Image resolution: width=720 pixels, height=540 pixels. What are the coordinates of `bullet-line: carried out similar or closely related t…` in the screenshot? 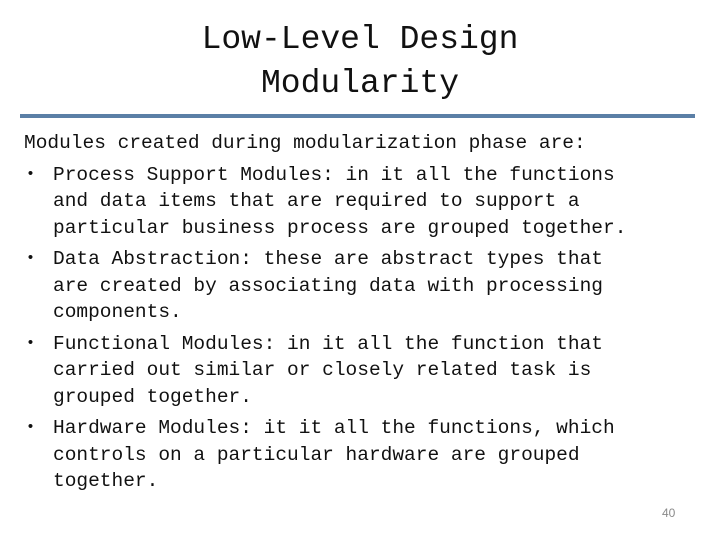 It's located at (322, 370).